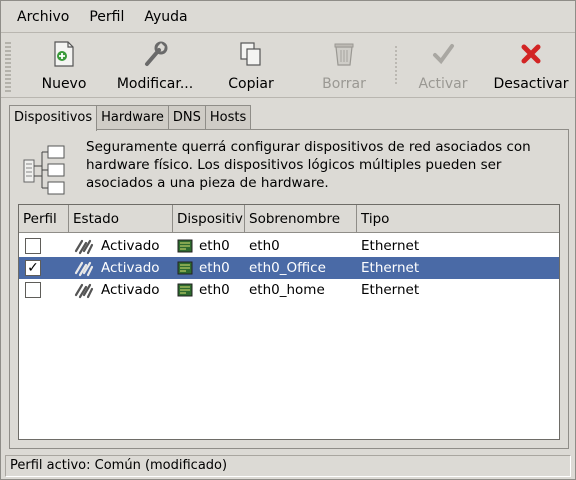 The width and height of the screenshot is (576, 480). I want to click on header-tipo: Tipo, so click(457, 219).